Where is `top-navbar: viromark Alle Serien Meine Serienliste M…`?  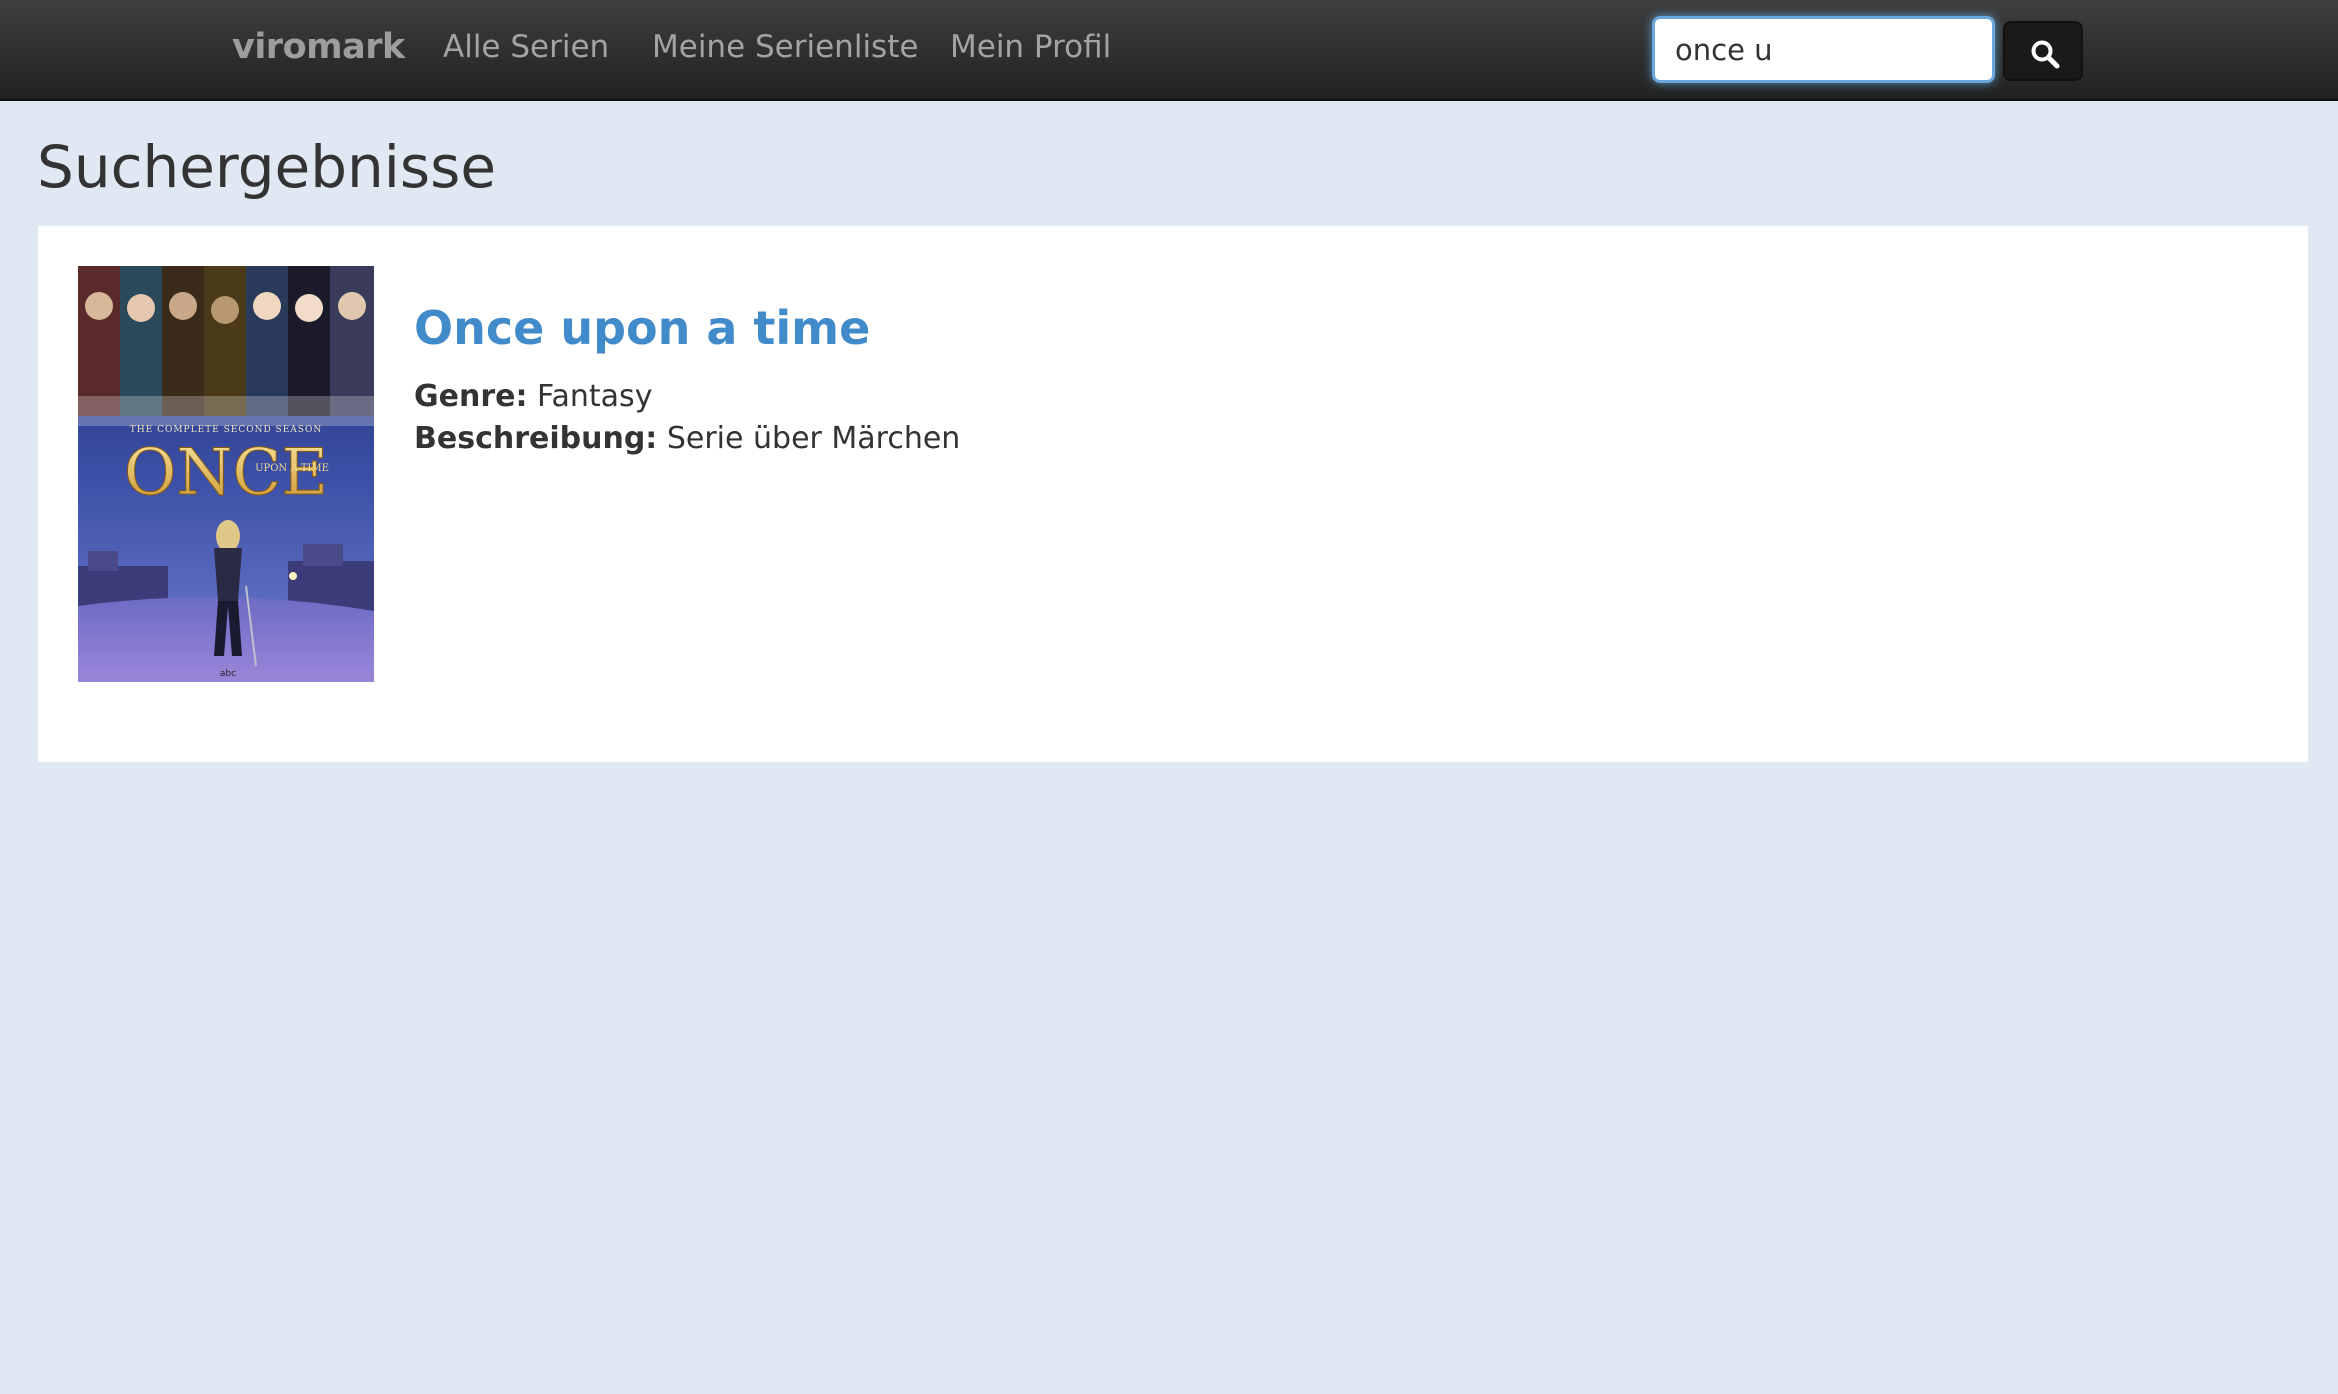 top-navbar: viromark Alle Serien Meine Serienliste M… is located at coordinates (1169, 50).